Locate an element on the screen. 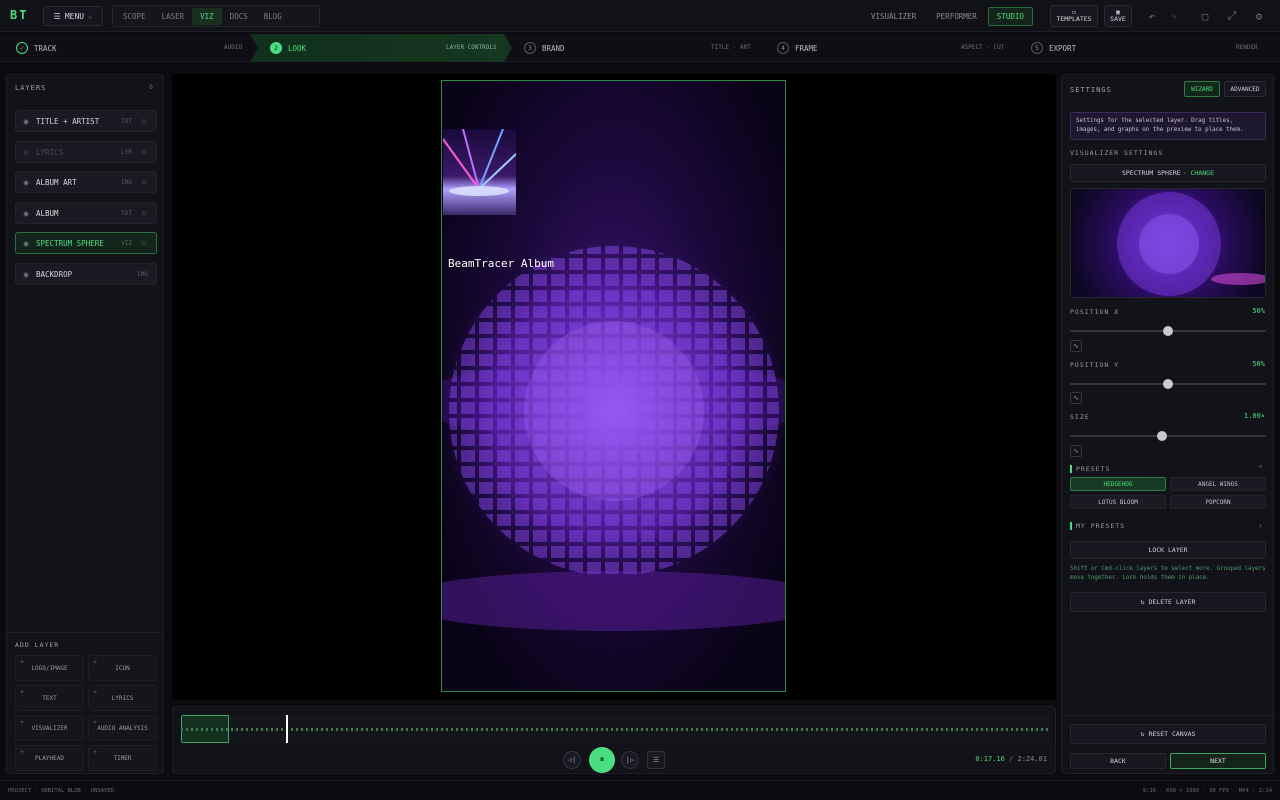 The image size is (1280, 800). add-logo-image-button: + LOGO/IMAGE is located at coordinates (49, 668).